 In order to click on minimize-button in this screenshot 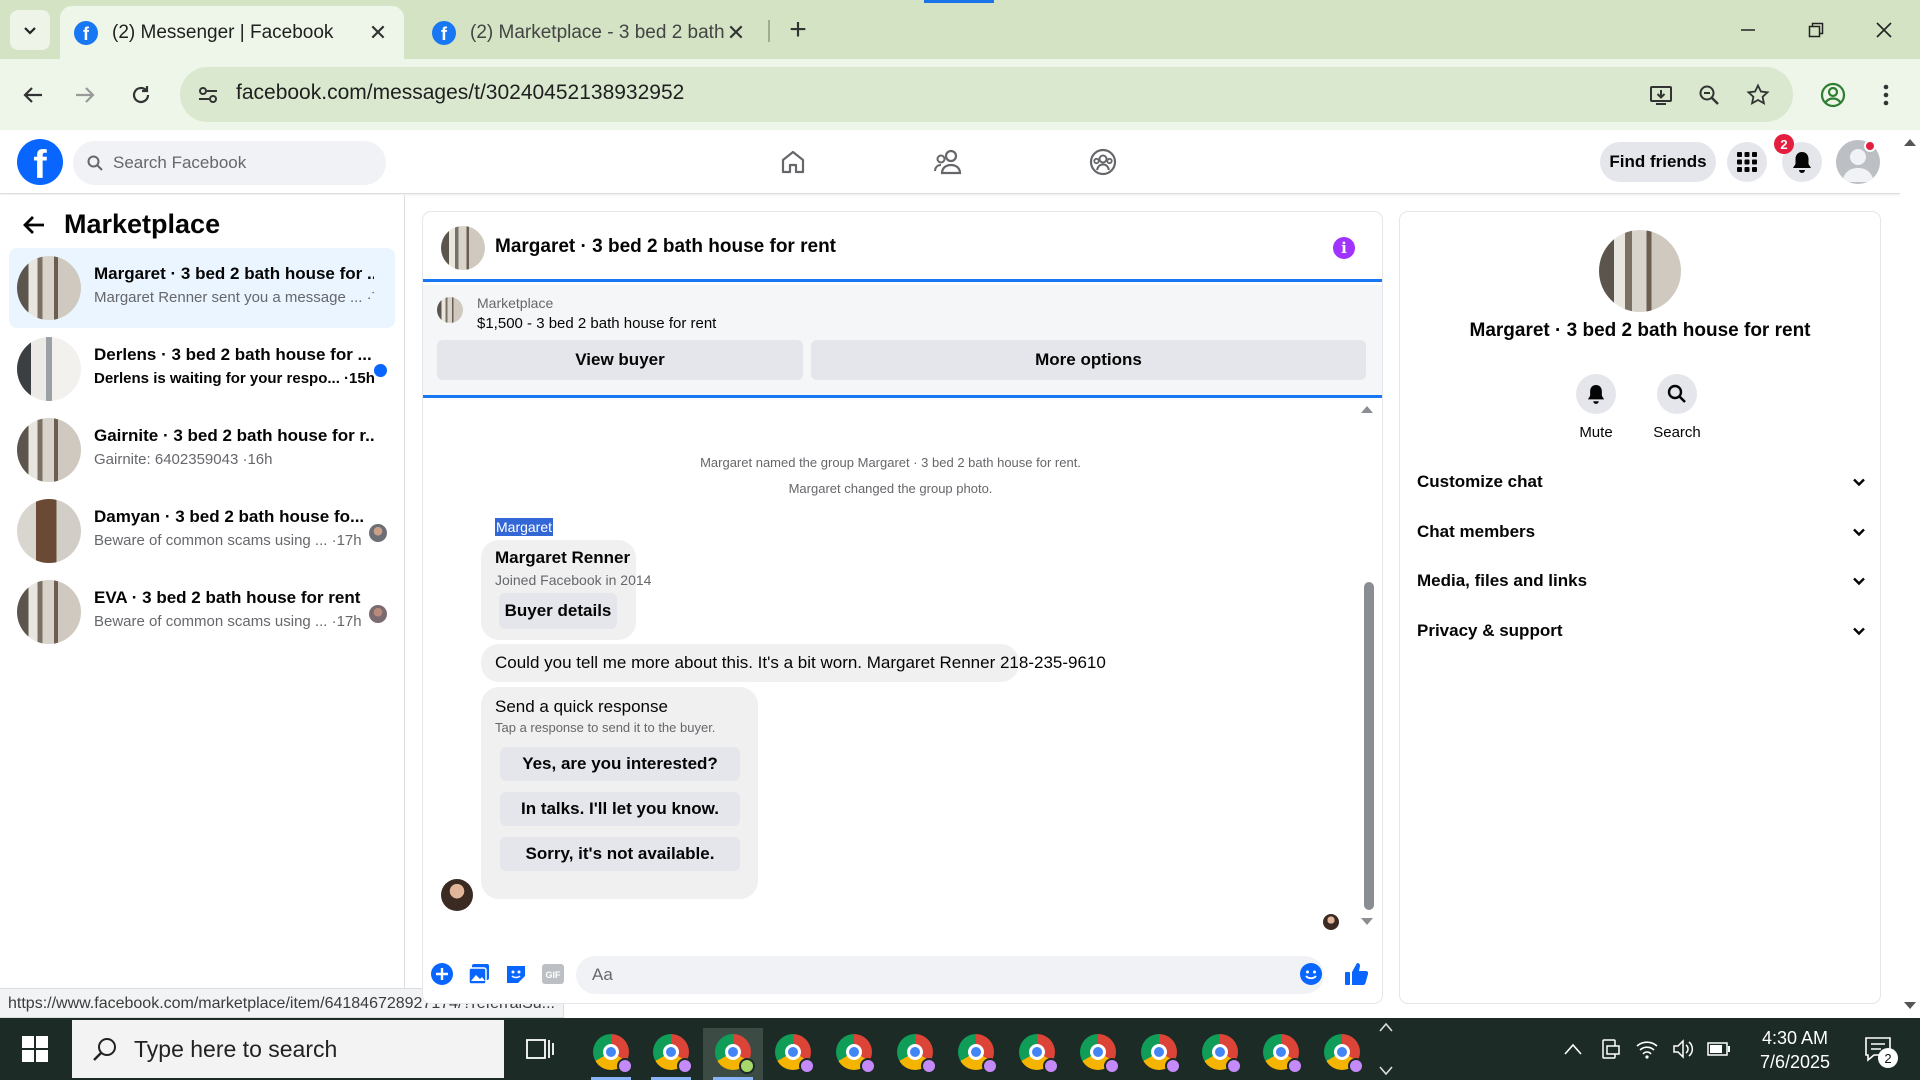, I will do `click(1748, 29)`.